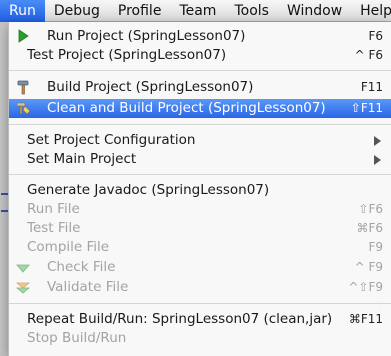 The height and width of the screenshot is (356, 391). What do you see at coordinates (82, 159) in the screenshot?
I see `menu-item-label: Set Main Project` at bounding box center [82, 159].